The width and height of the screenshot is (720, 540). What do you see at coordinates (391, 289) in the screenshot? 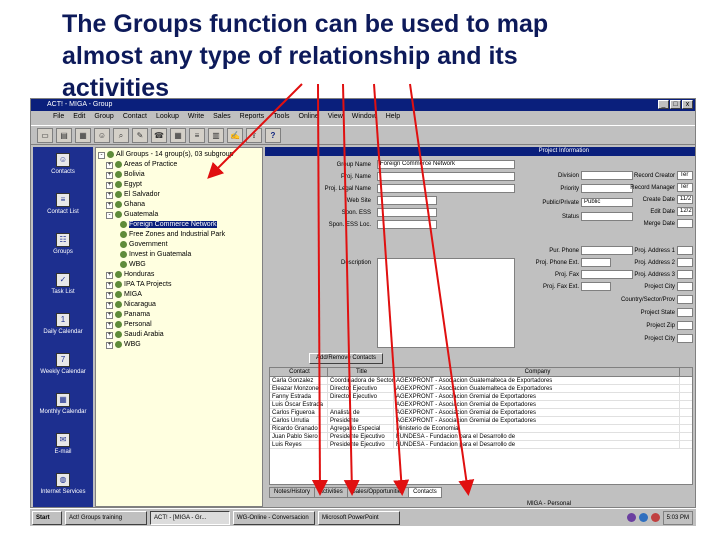
I see `arrow-to-sales-tab` at bounding box center [391, 289].